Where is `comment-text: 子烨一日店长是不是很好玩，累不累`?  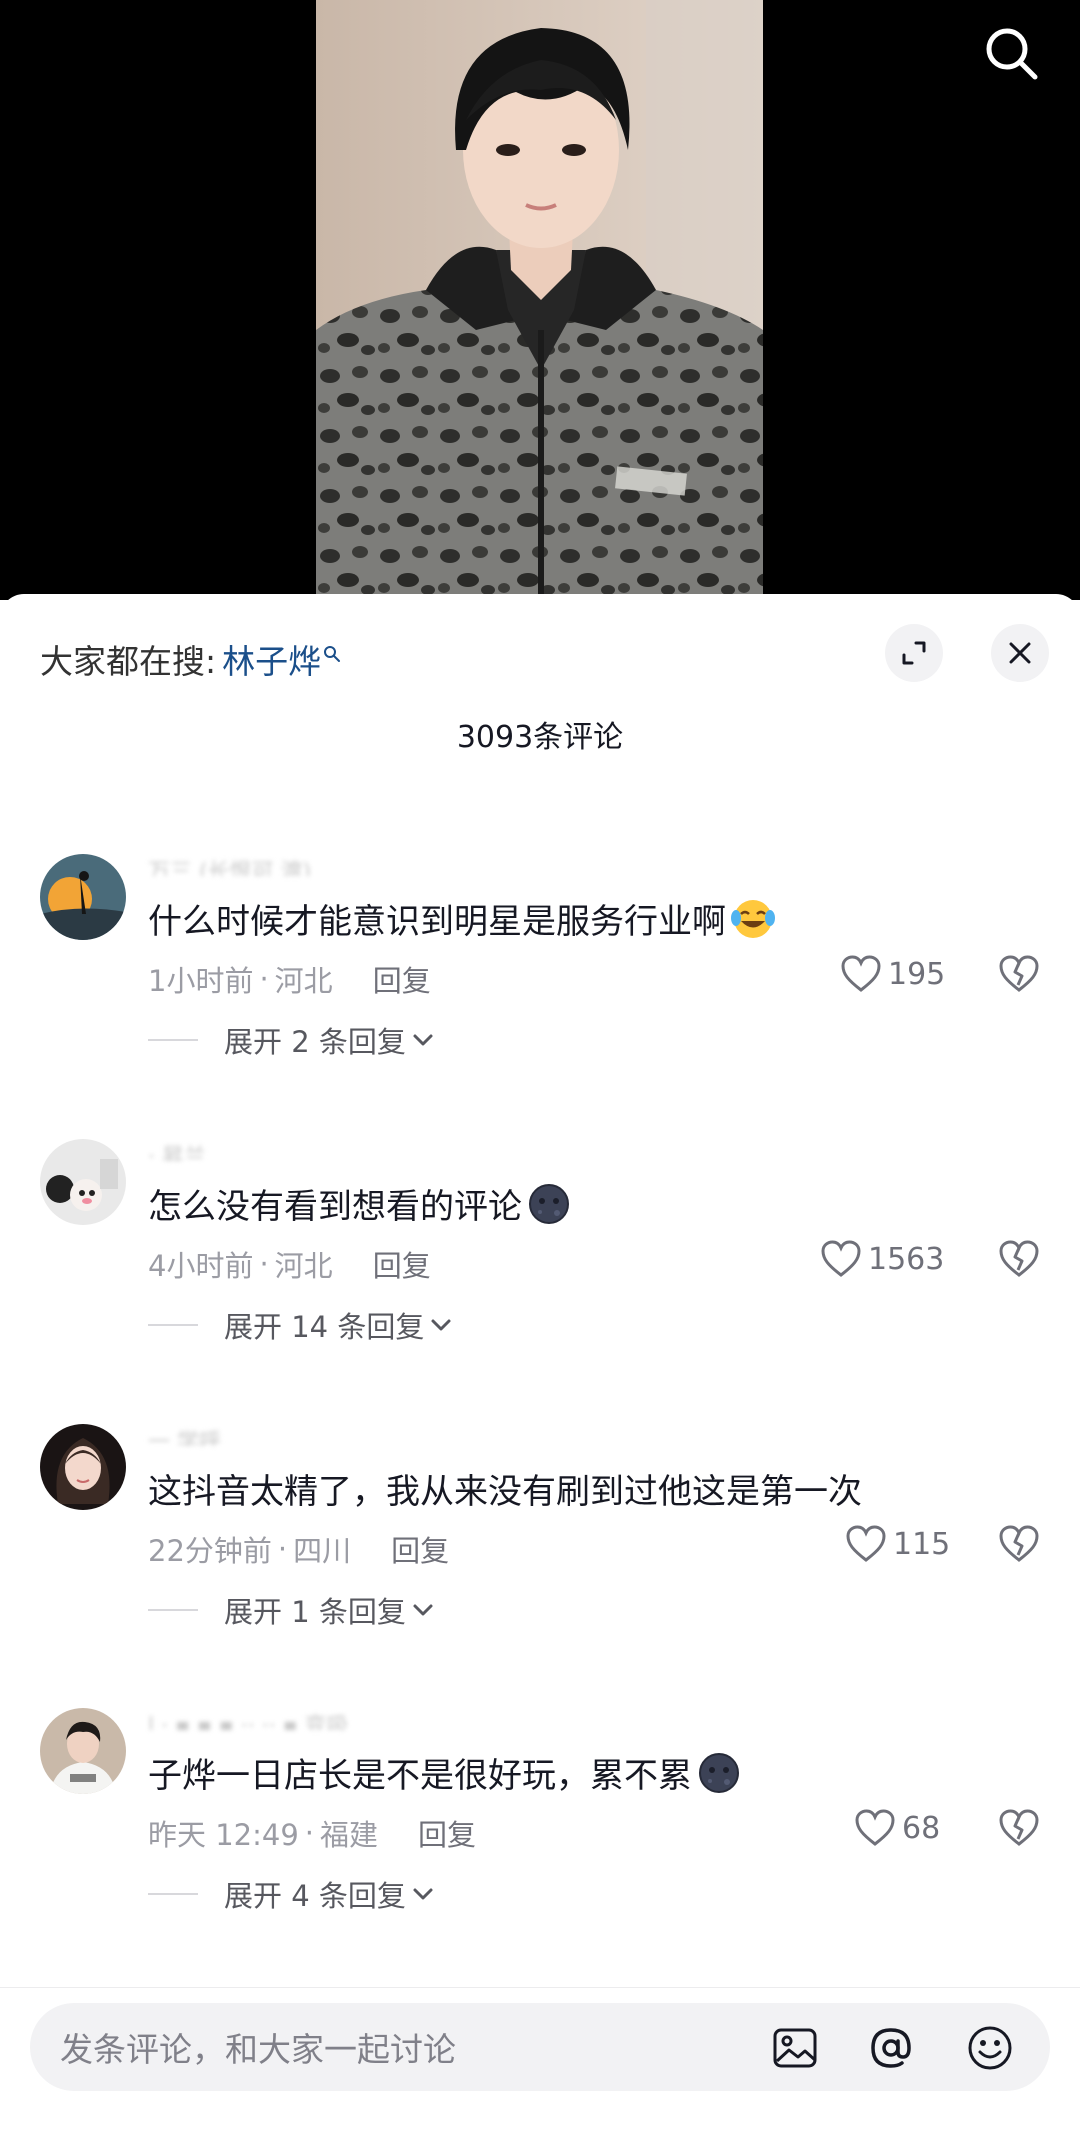 comment-text: 子烨一日店长是不是很好玩，累不累 is located at coordinates (445, 1772).